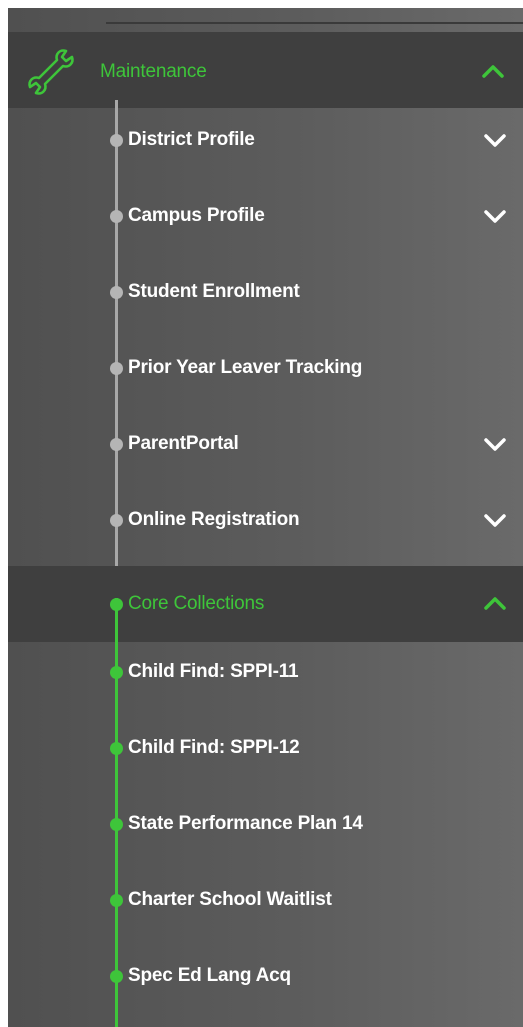  Describe the element at coordinates (230, 899) in the screenshot. I see `menu-item-label: Charter School Waitlist` at that location.